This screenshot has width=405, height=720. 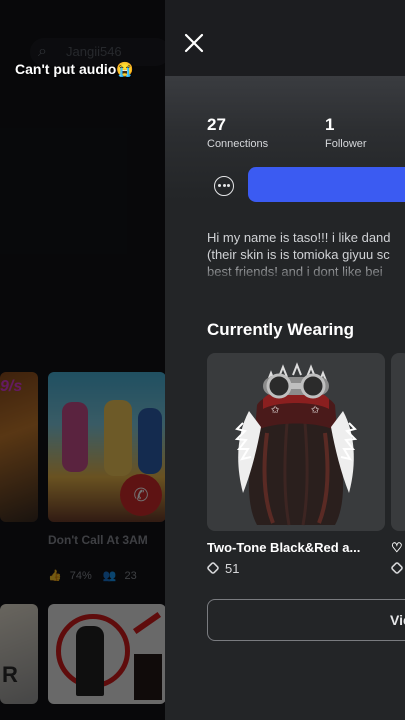 I want to click on game-rating: 74%, so click(x=80, y=576).